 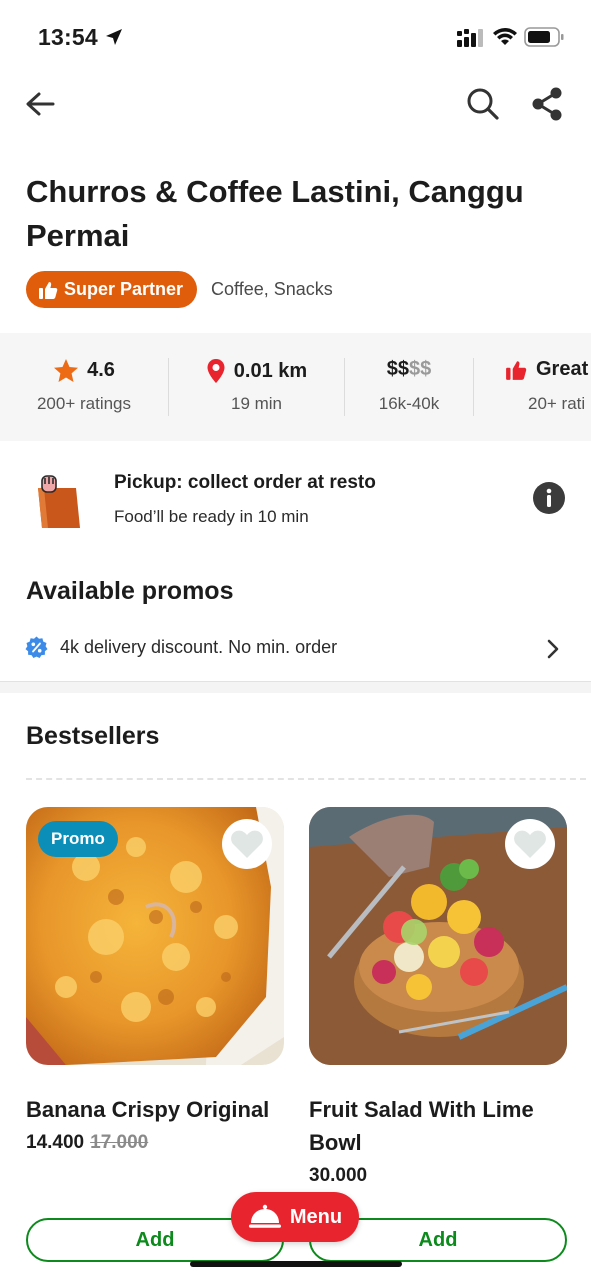 I want to click on search-icon, so click(x=483, y=104).